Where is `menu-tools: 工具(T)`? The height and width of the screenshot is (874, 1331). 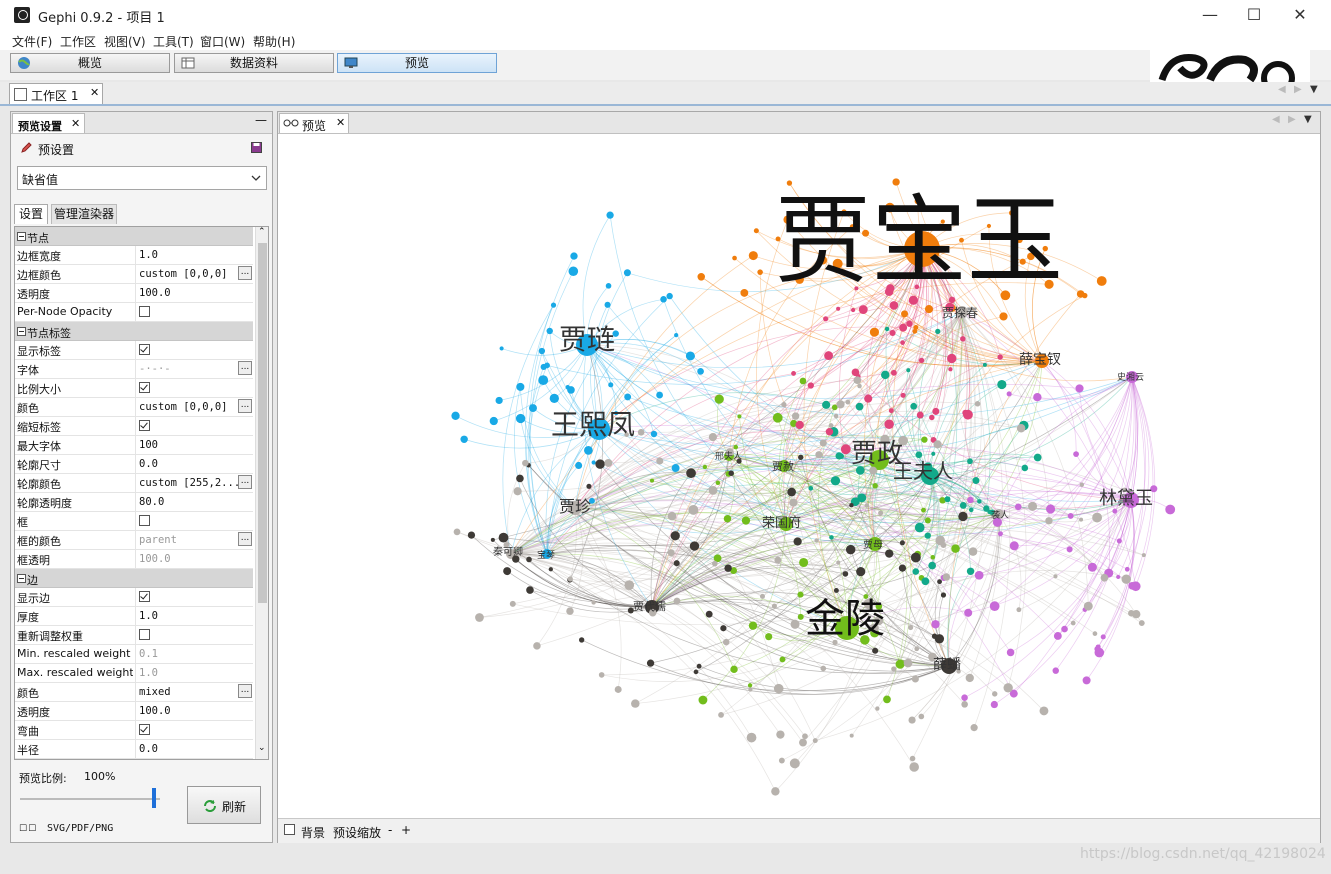
menu-tools: 工具(T) is located at coordinates (173, 41).